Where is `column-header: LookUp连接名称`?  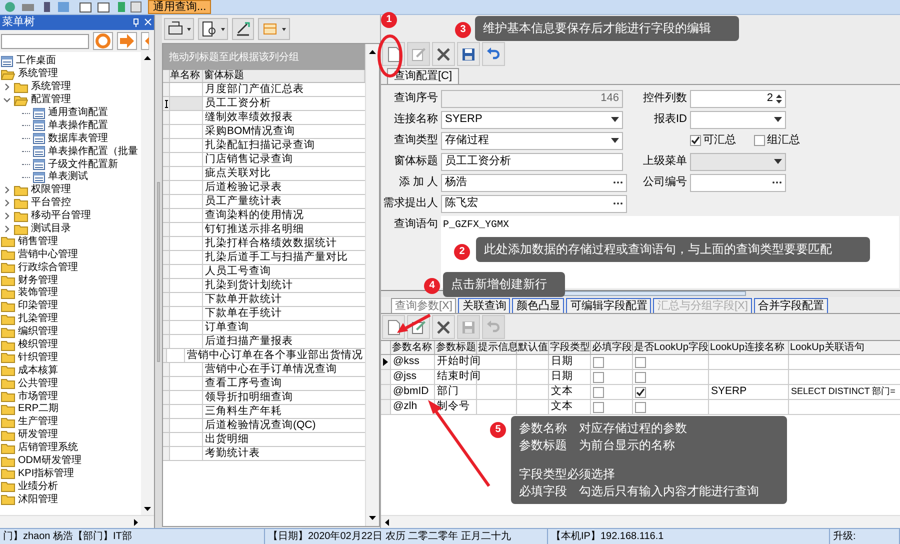
column-header: LookUp连接名称 is located at coordinates (749, 347).